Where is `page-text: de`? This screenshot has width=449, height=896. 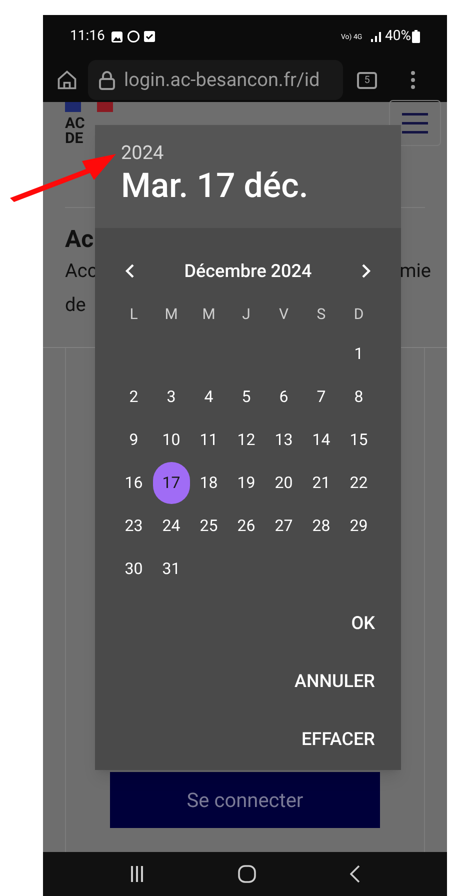 page-text: de is located at coordinates (75, 305).